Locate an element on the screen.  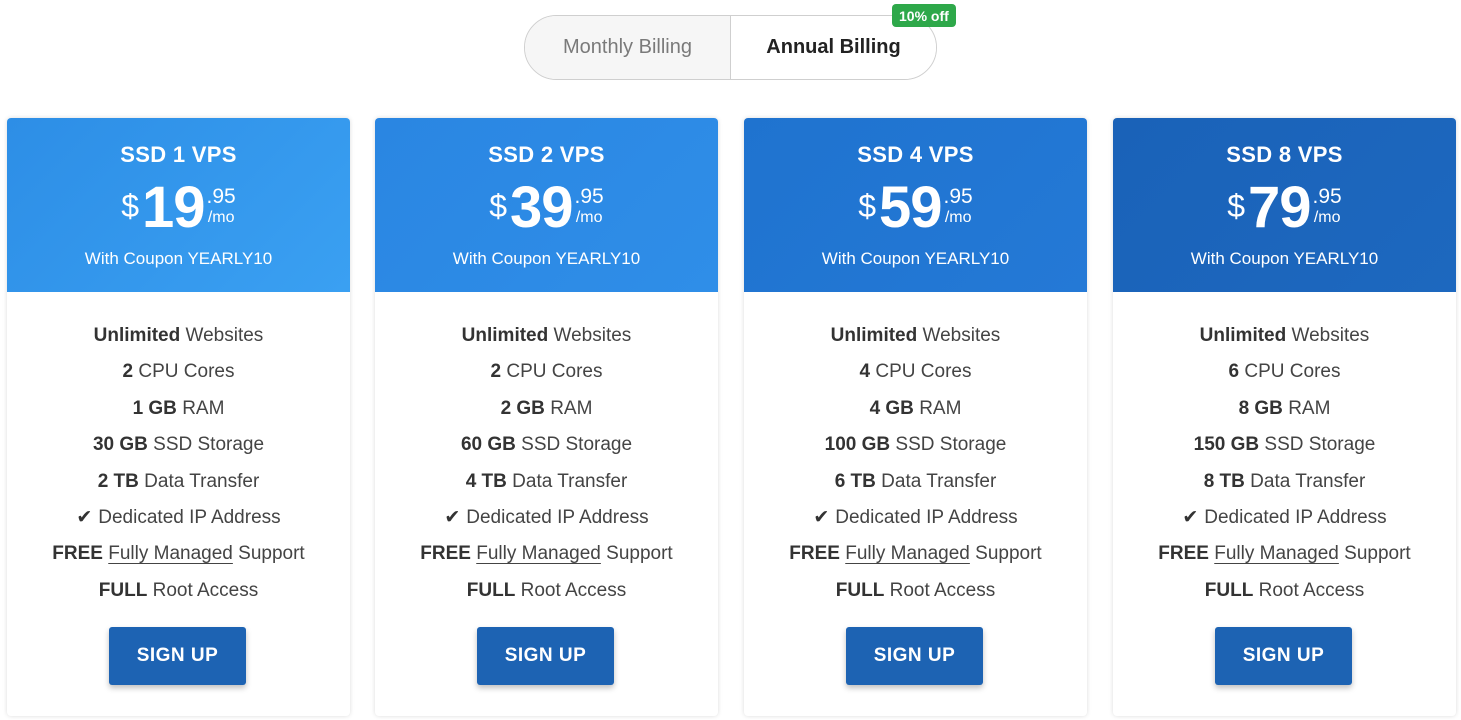
price-whole: 79 is located at coordinates (1280, 207).